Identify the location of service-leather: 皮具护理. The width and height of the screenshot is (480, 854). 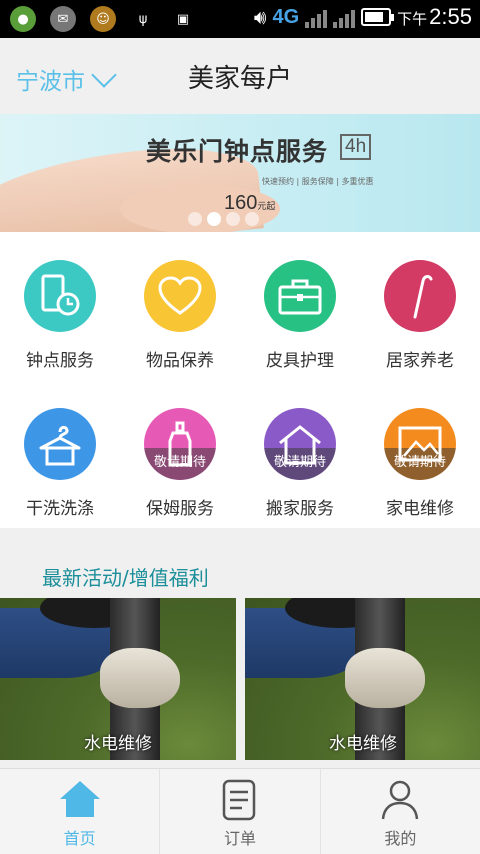
(300, 325).